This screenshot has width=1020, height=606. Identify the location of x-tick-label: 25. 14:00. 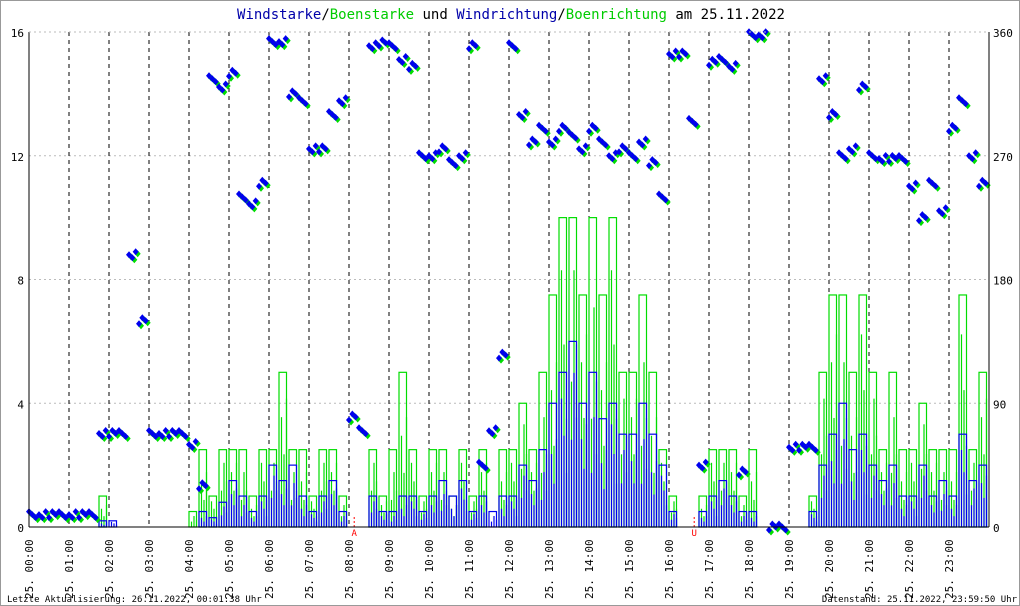
(589, 569).